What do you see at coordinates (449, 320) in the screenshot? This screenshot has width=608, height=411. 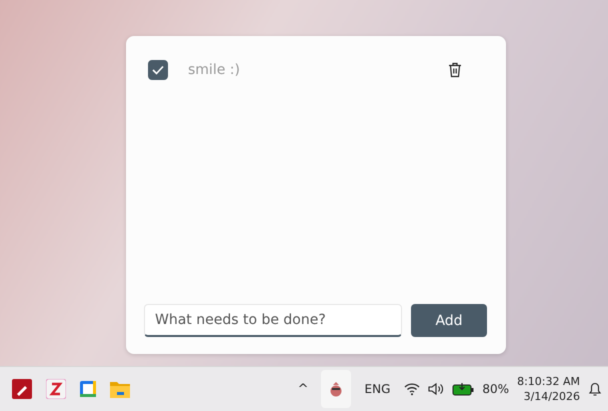 I see `add-button: Add` at bounding box center [449, 320].